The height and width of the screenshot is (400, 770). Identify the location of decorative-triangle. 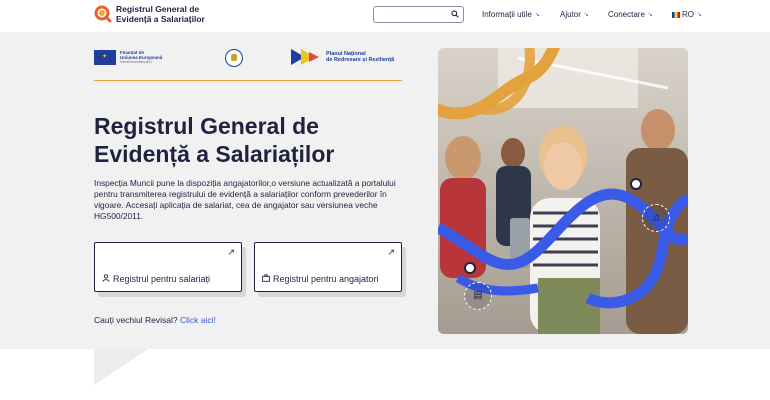
(121, 367).